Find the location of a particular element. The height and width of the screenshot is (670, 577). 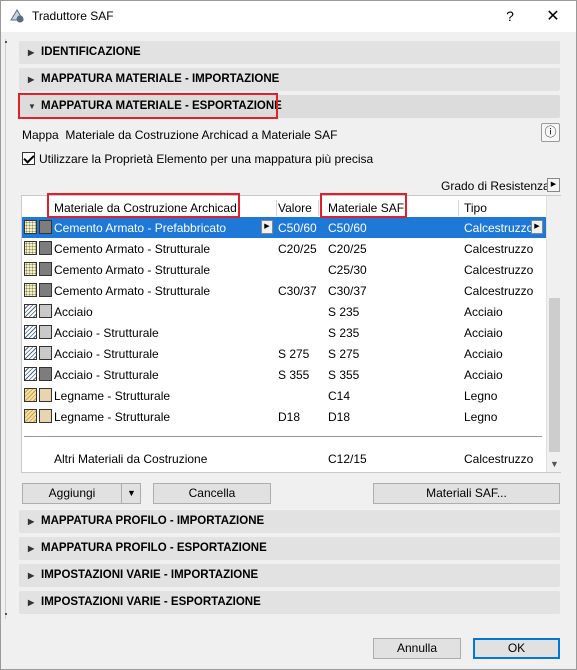

section-settings-import: ▶ IMPOSTAZIONI VARIE - IMPORTAZIONE is located at coordinates (289, 575).